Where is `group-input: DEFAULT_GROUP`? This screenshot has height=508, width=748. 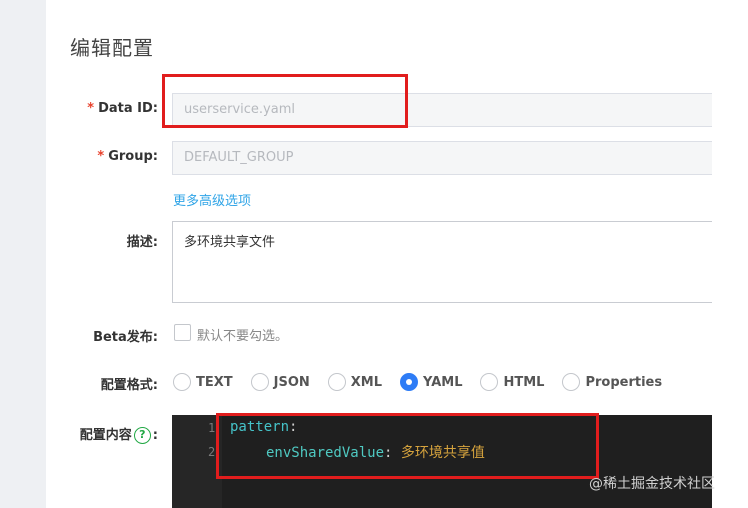 group-input: DEFAULT_GROUP is located at coordinates (442, 158).